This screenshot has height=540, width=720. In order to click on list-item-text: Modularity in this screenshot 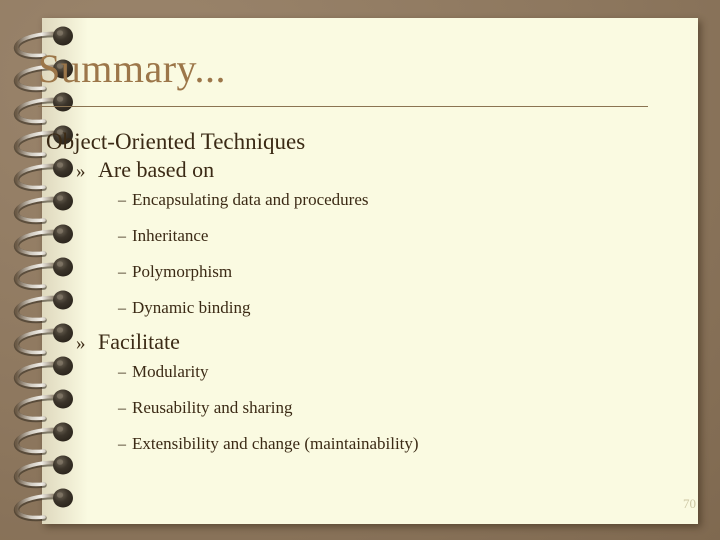, I will do `click(170, 371)`.